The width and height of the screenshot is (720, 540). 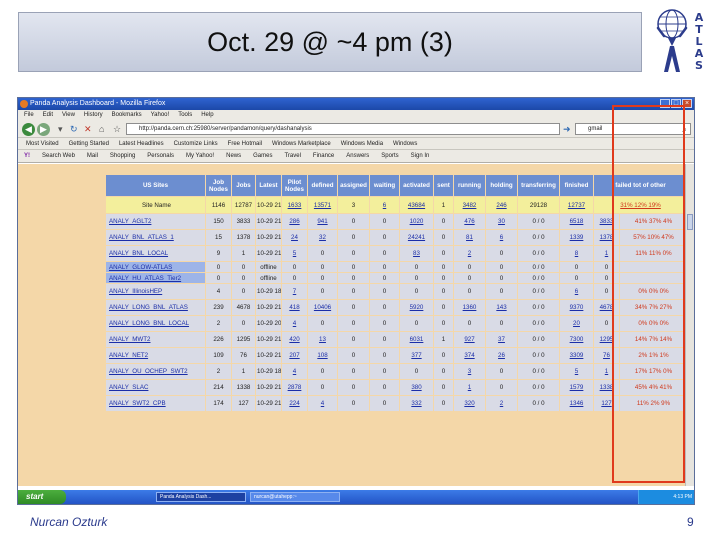 I want to click on count-link: 10406, so click(x=322, y=307).